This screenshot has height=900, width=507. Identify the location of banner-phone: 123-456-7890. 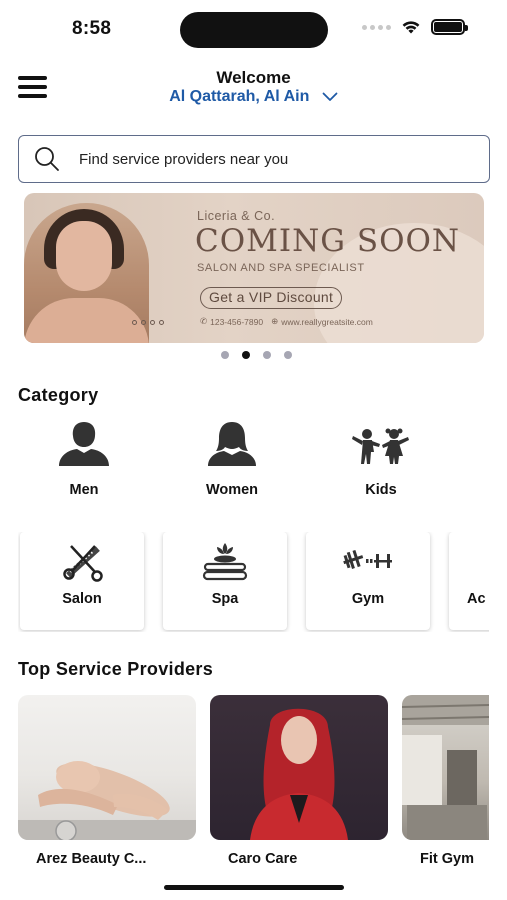
(237, 321).